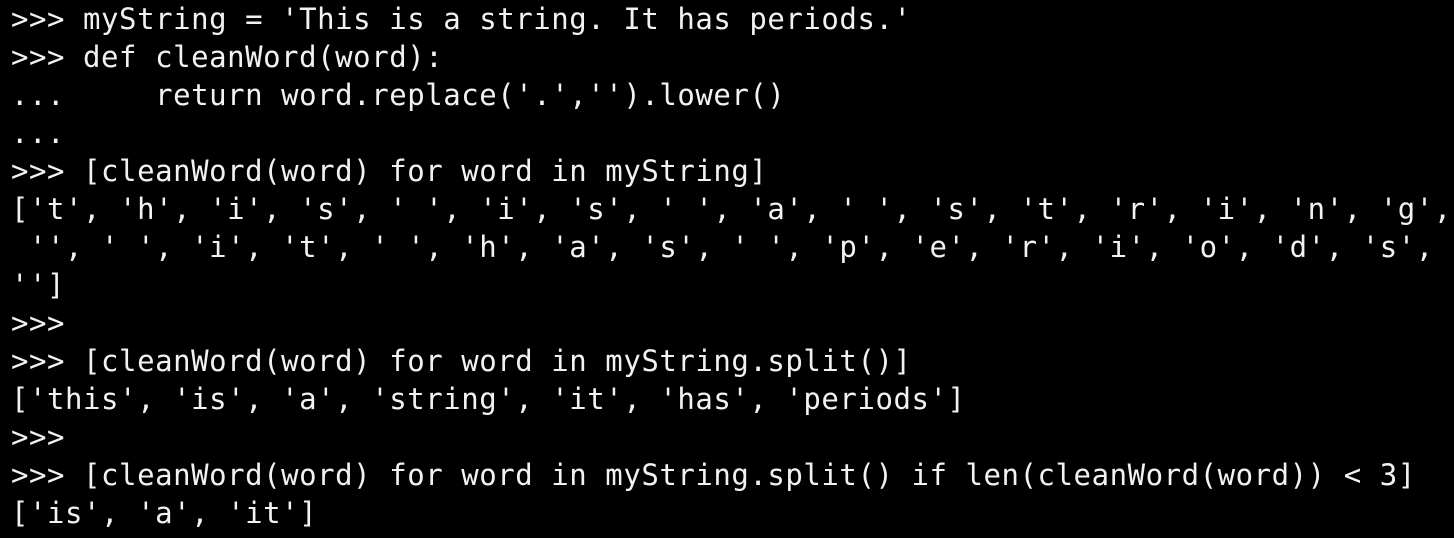  I want to click on terminal-output-line: ['is', 'a', 'it'], so click(164, 513).